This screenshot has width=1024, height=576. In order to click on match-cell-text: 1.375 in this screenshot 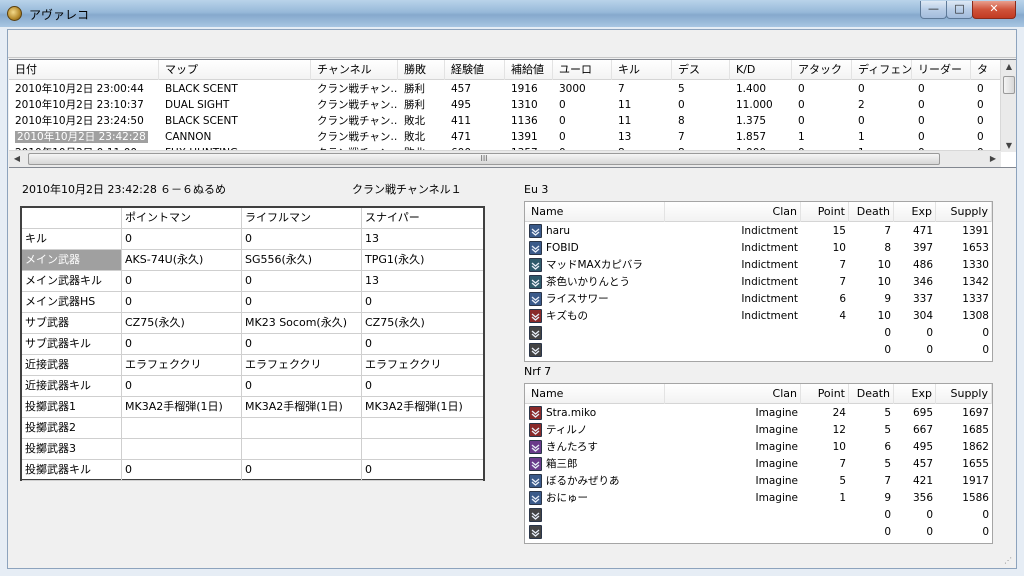, I will do `click(751, 121)`.